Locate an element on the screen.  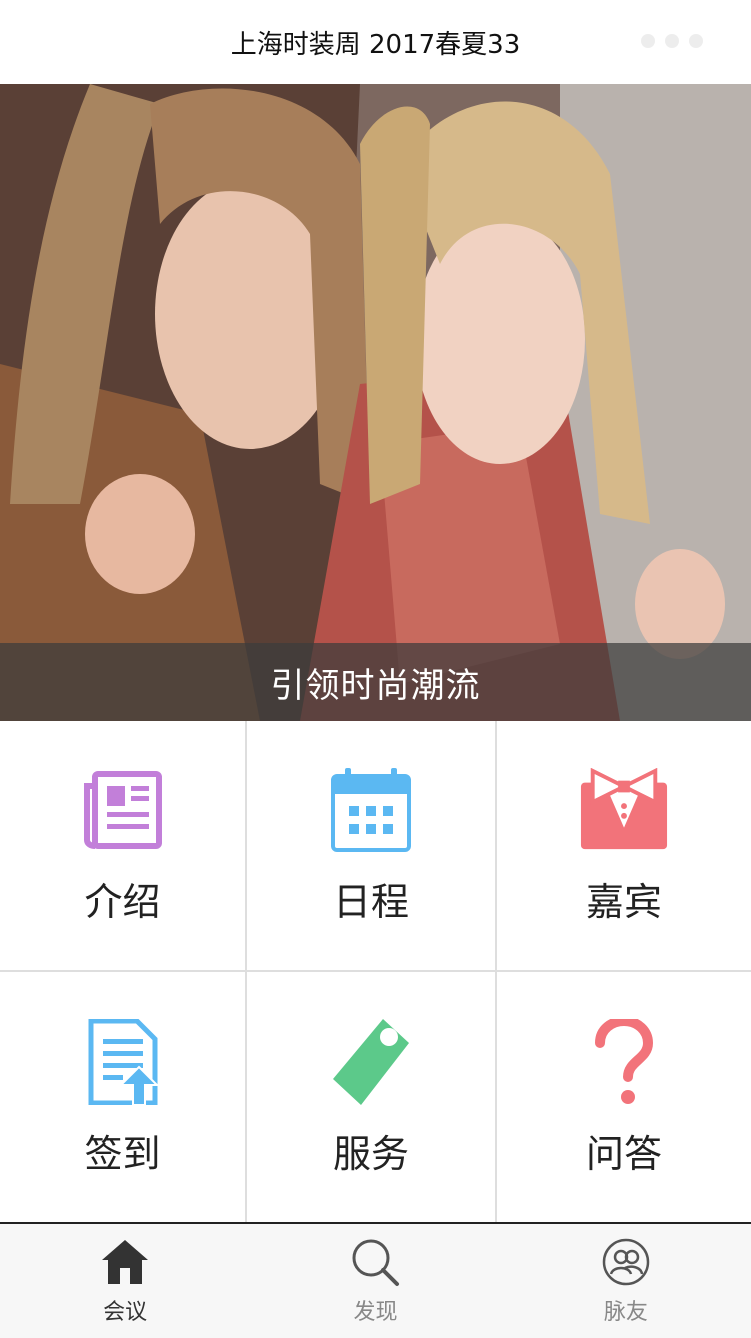
tab-contacts: 脉友 is located at coordinates (626, 1281).